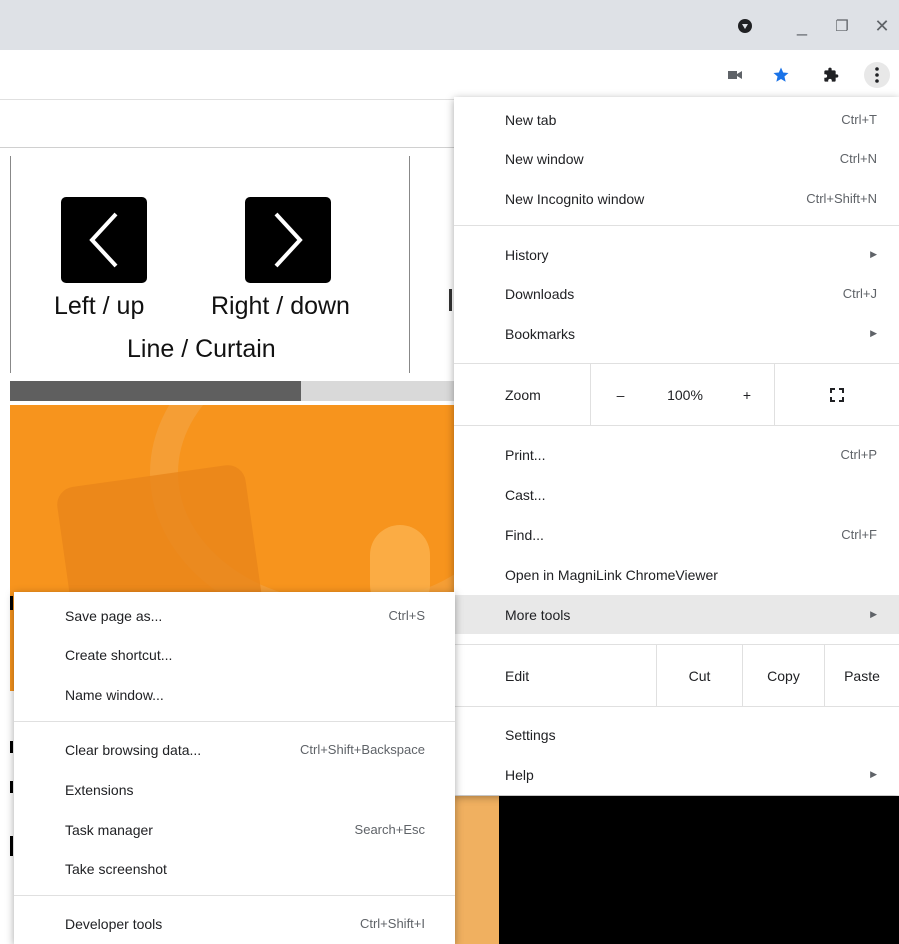 This screenshot has width=899, height=944. I want to click on title-bar: _ ❐ ✕, so click(449, 25).